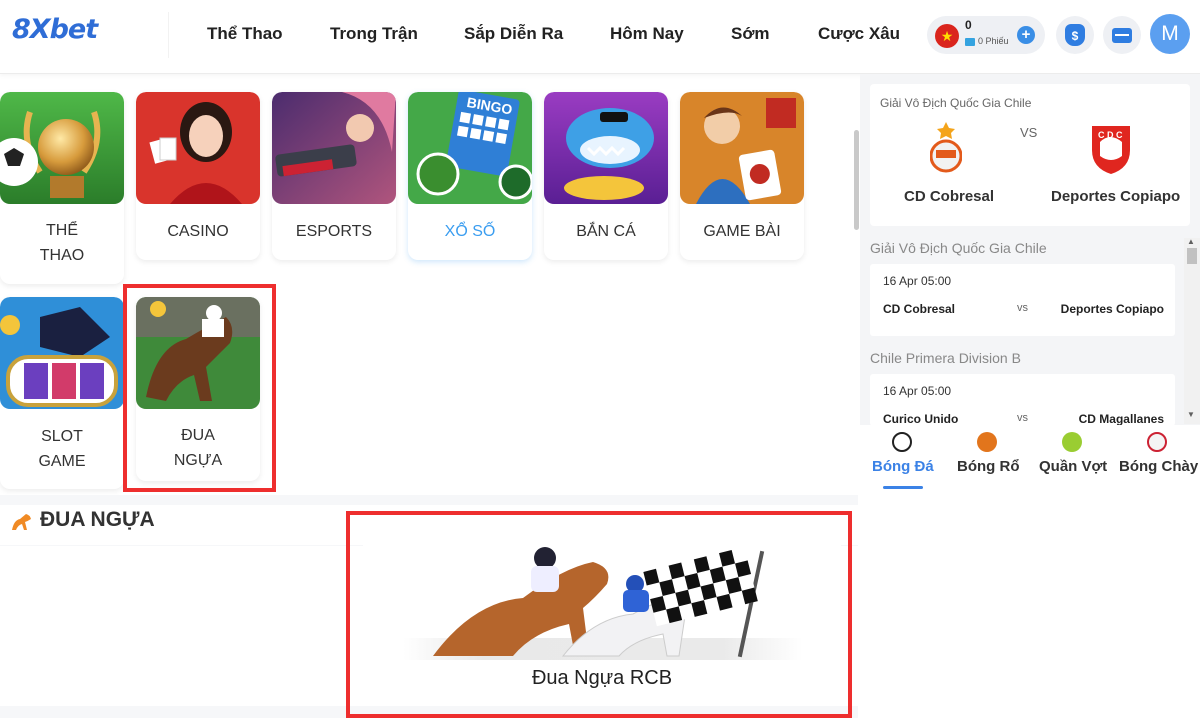 This screenshot has height=718, width=1200. I want to click on tile-label-line: THAO, so click(62, 255).